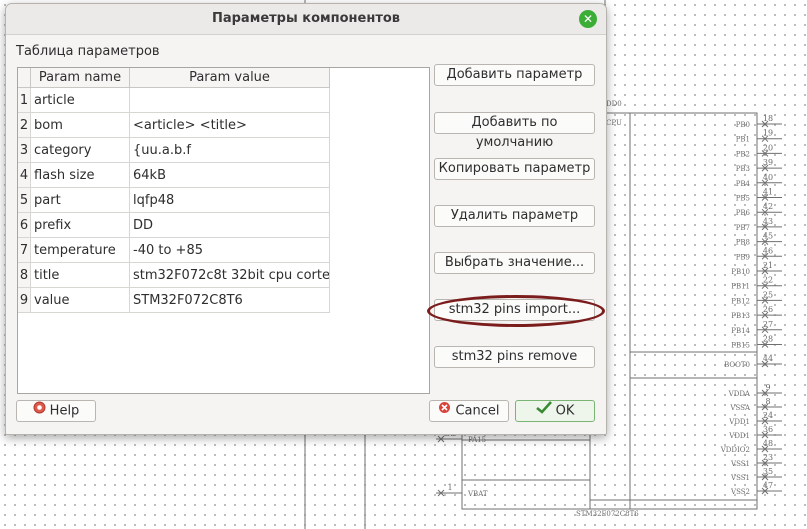 The width and height of the screenshot is (807, 529). I want to click on table-row: 1 article, so click(174, 100).